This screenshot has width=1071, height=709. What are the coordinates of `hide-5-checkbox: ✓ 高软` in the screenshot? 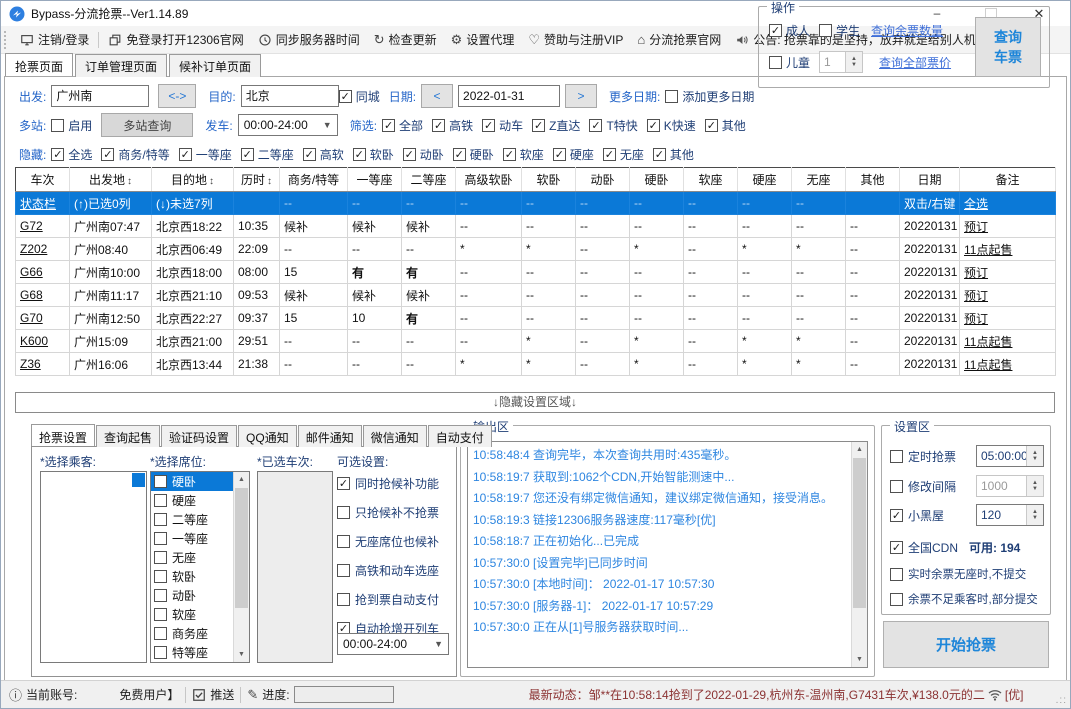 It's located at (323, 154).